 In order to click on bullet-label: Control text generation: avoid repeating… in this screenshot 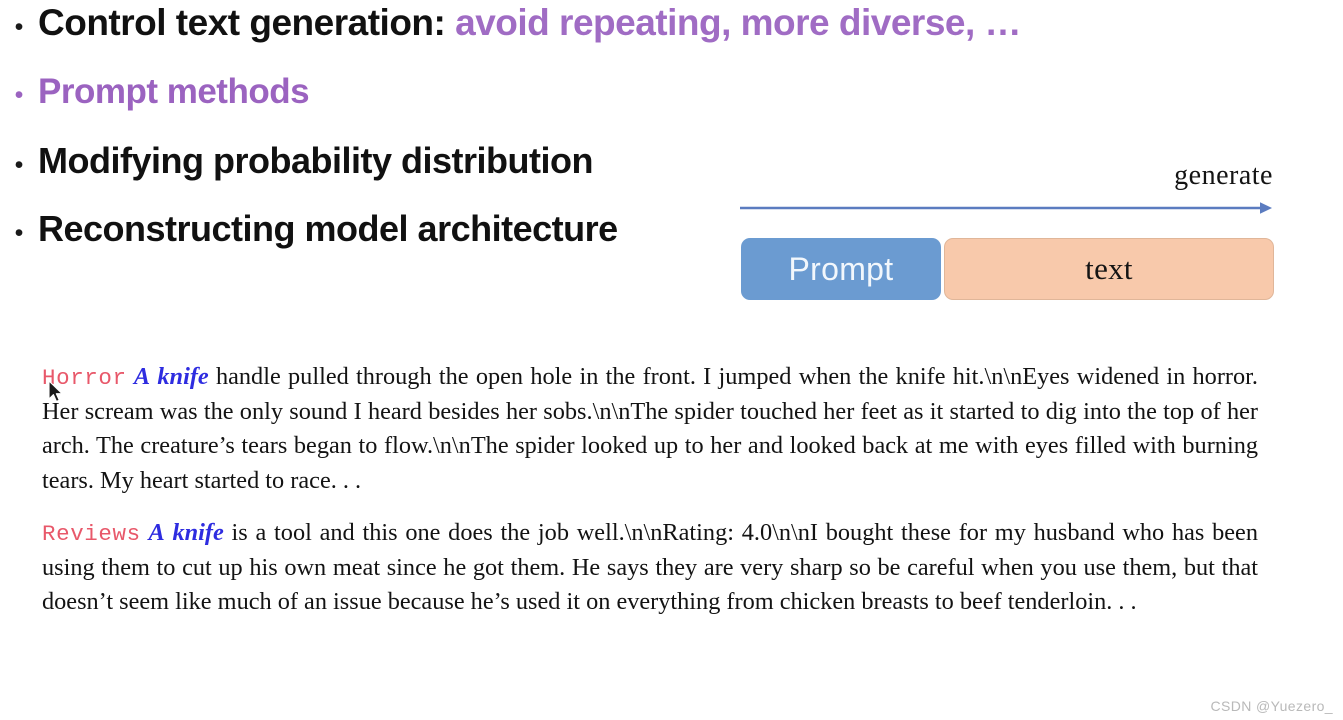, I will do `click(530, 23)`.